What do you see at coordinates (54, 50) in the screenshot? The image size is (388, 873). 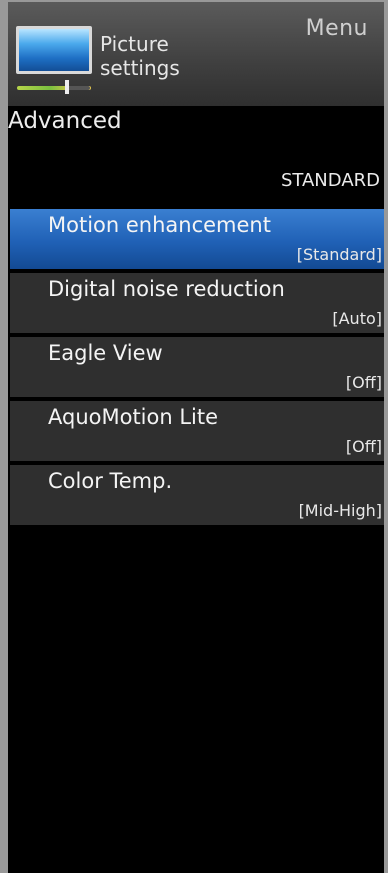 I see `picture-settings-icon` at bounding box center [54, 50].